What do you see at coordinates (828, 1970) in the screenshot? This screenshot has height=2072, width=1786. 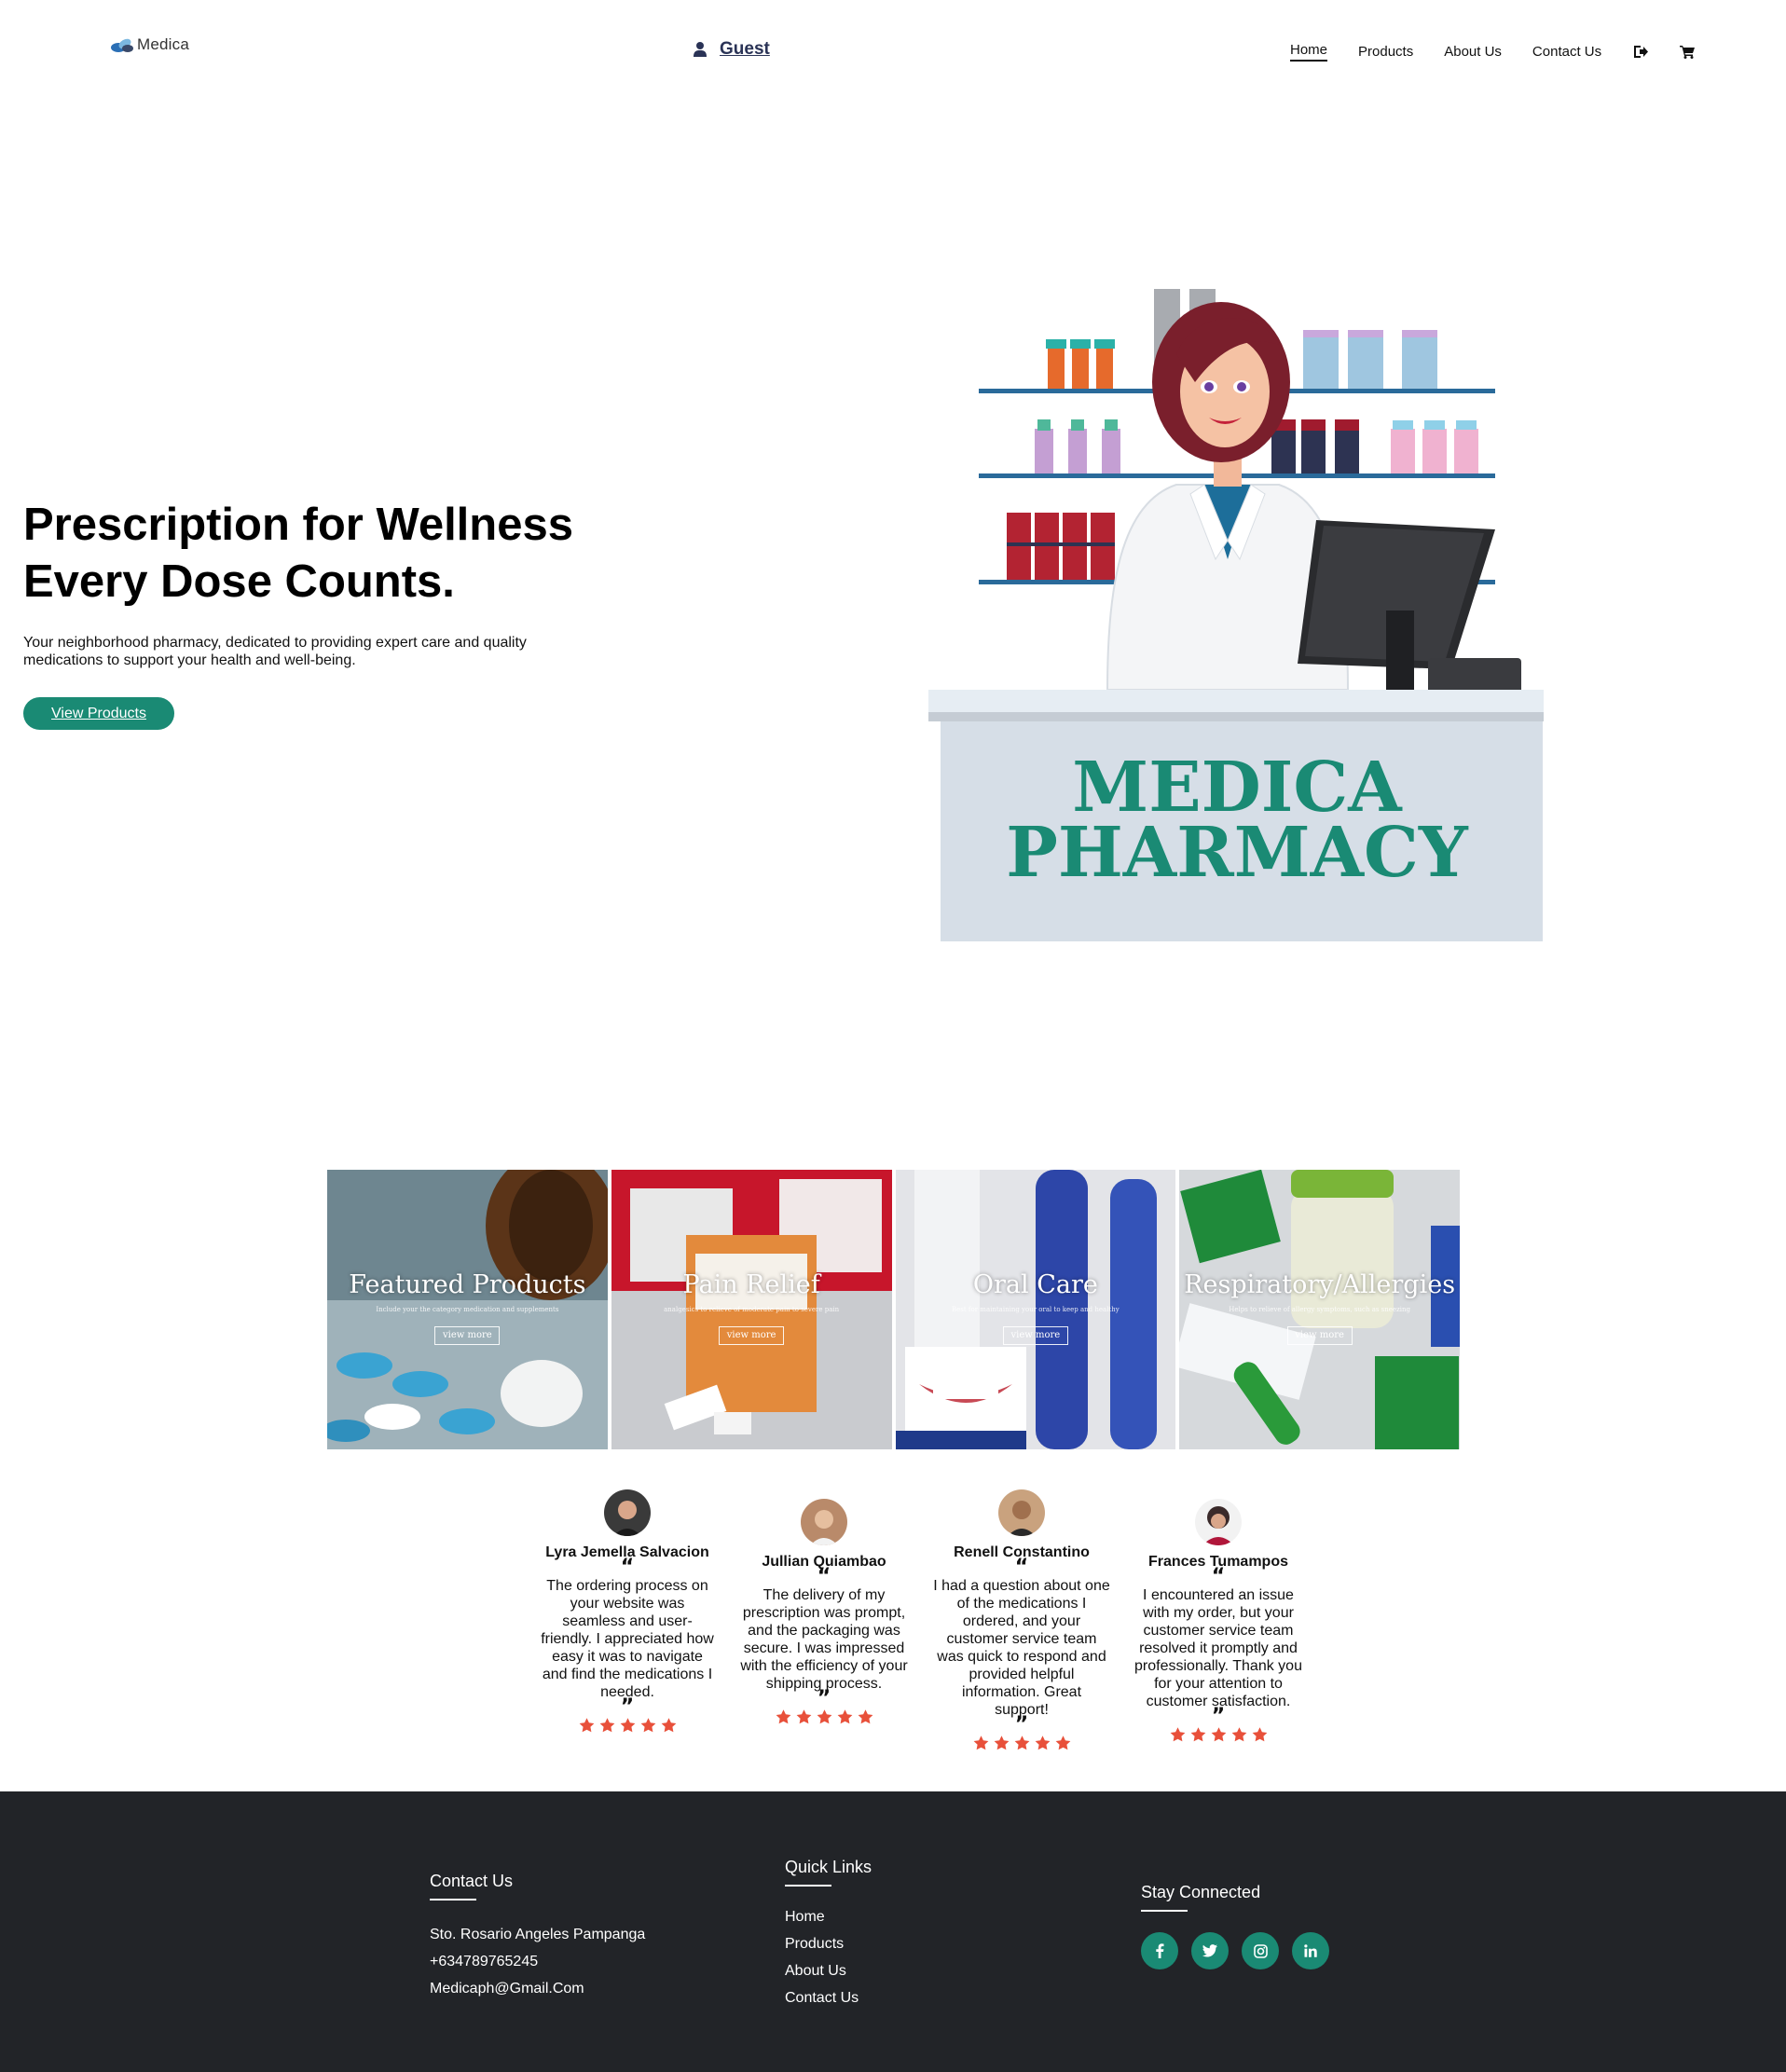 I see `footer-link-about-us: About Us` at bounding box center [828, 1970].